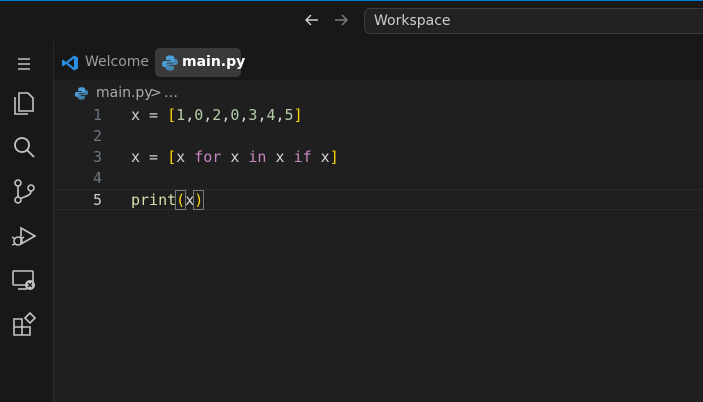 Image resolution: width=703 pixels, height=402 pixels. I want to click on line-code: print(x), so click(168, 200).